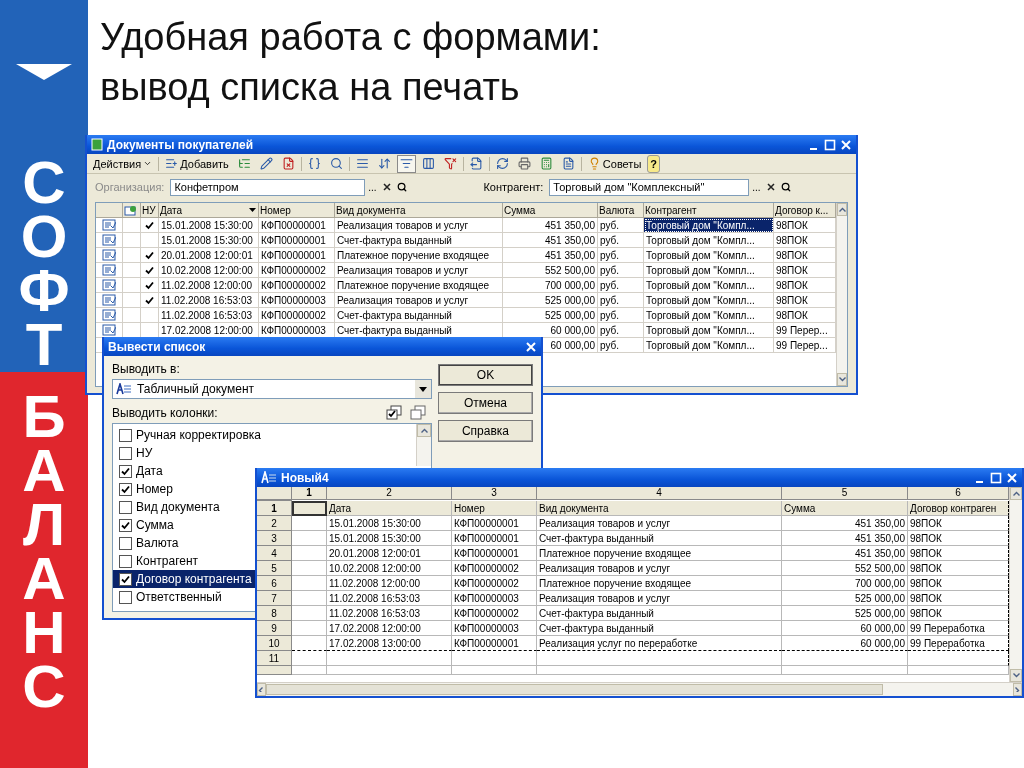  What do you see at coordinates (958, 493) in the screenshot?
I see `column-number: 6` at bounding box center [958, 493].